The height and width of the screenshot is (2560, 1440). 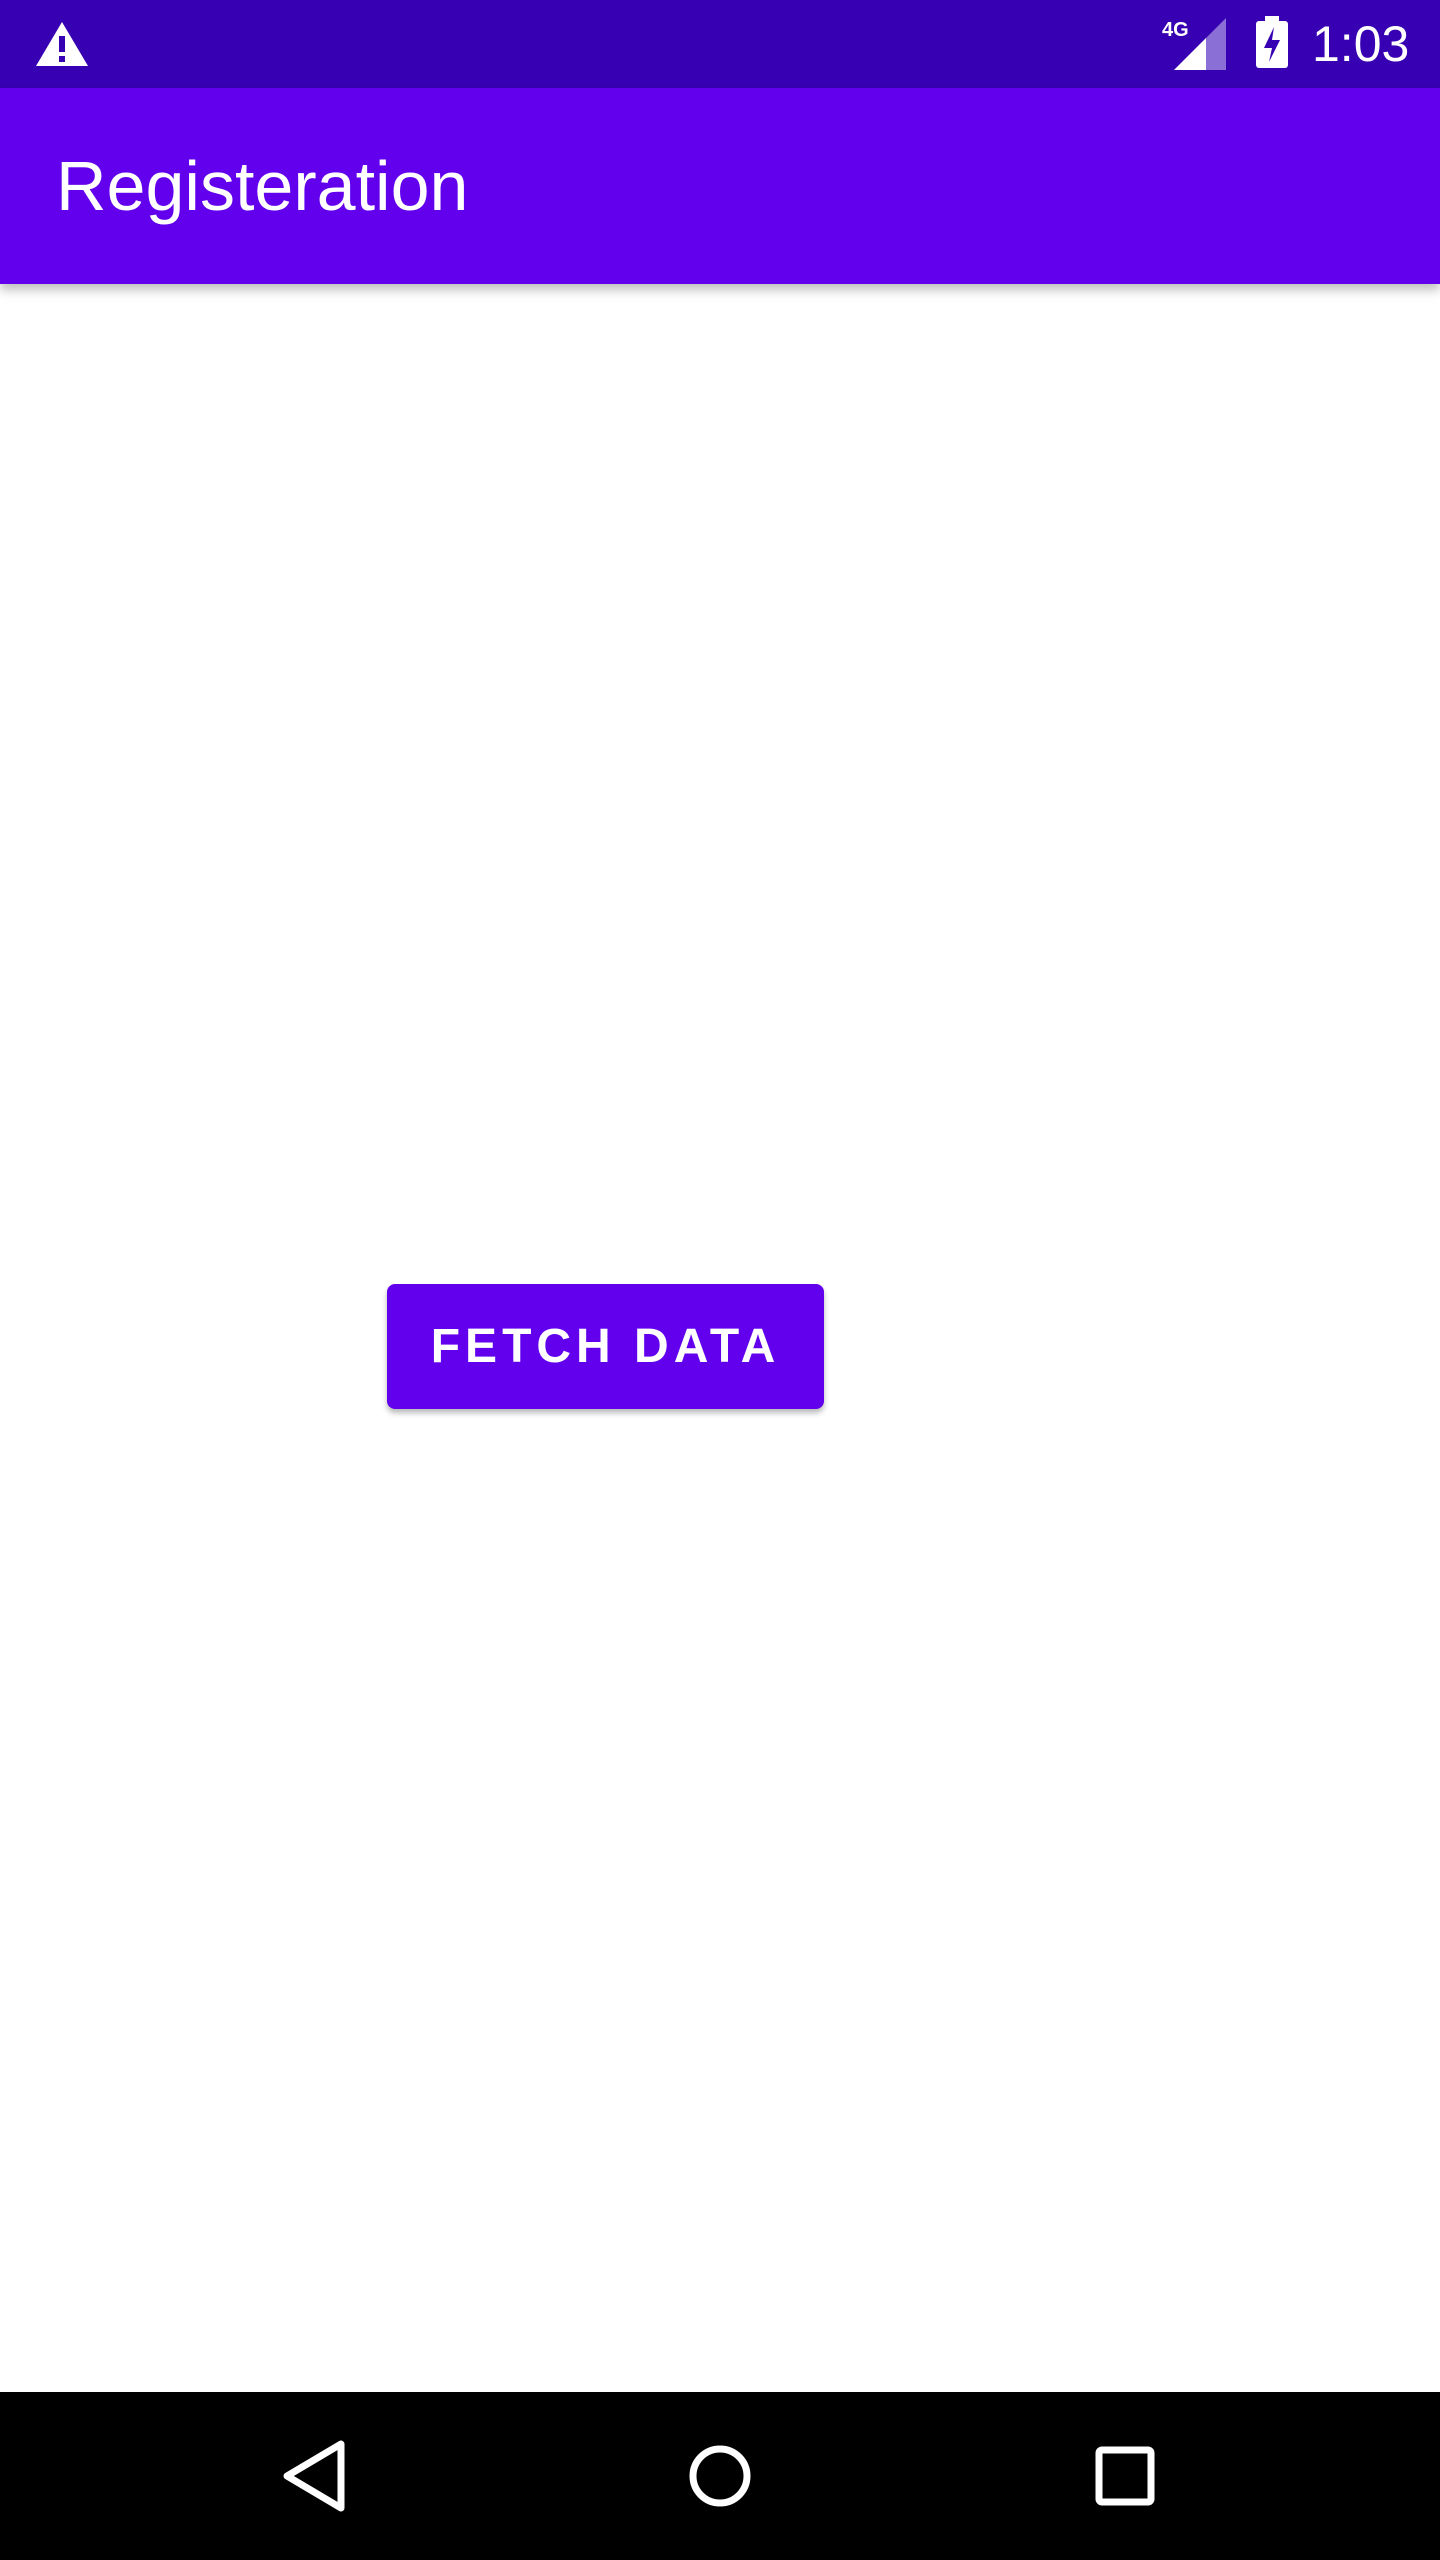 I want to click on navigation-bar, so click(x=720, y=2476).